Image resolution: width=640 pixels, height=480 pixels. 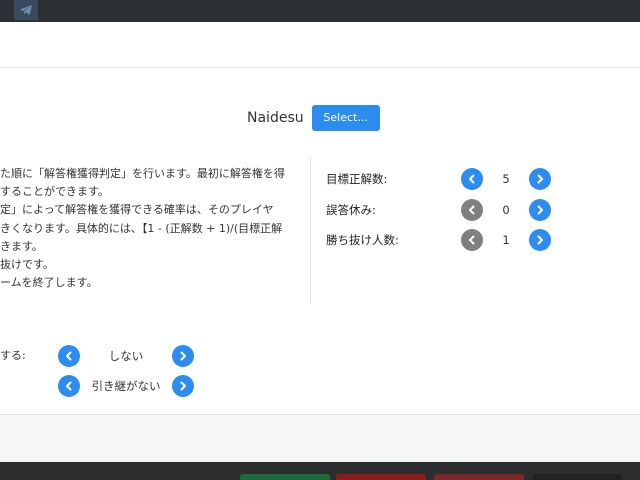 I want to click on setting-winners-count: 勝ち抜け人数: 1, so click(x=446, y=240).